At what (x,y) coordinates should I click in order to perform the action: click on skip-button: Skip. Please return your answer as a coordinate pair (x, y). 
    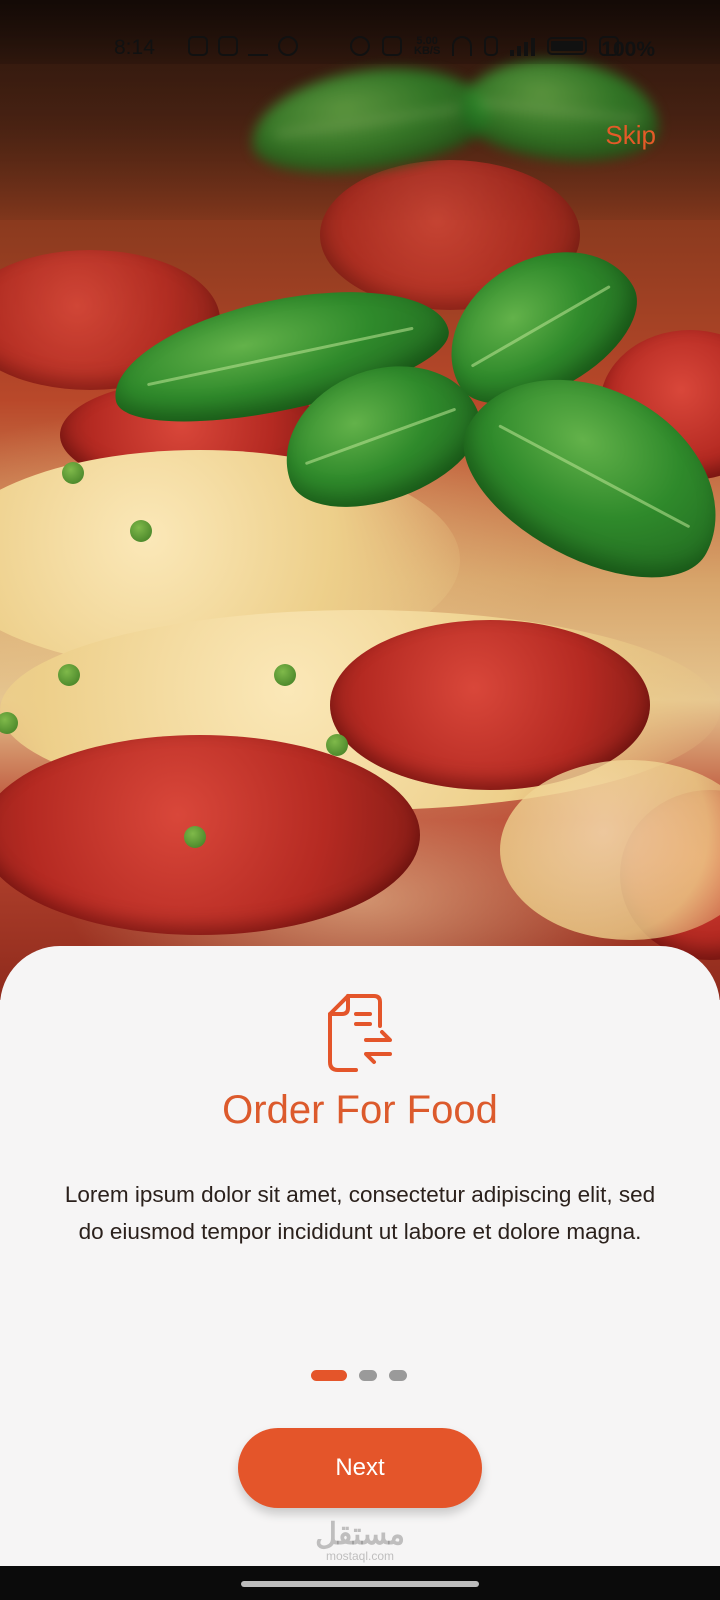
    Looking at the image, I should click on (630, 135).